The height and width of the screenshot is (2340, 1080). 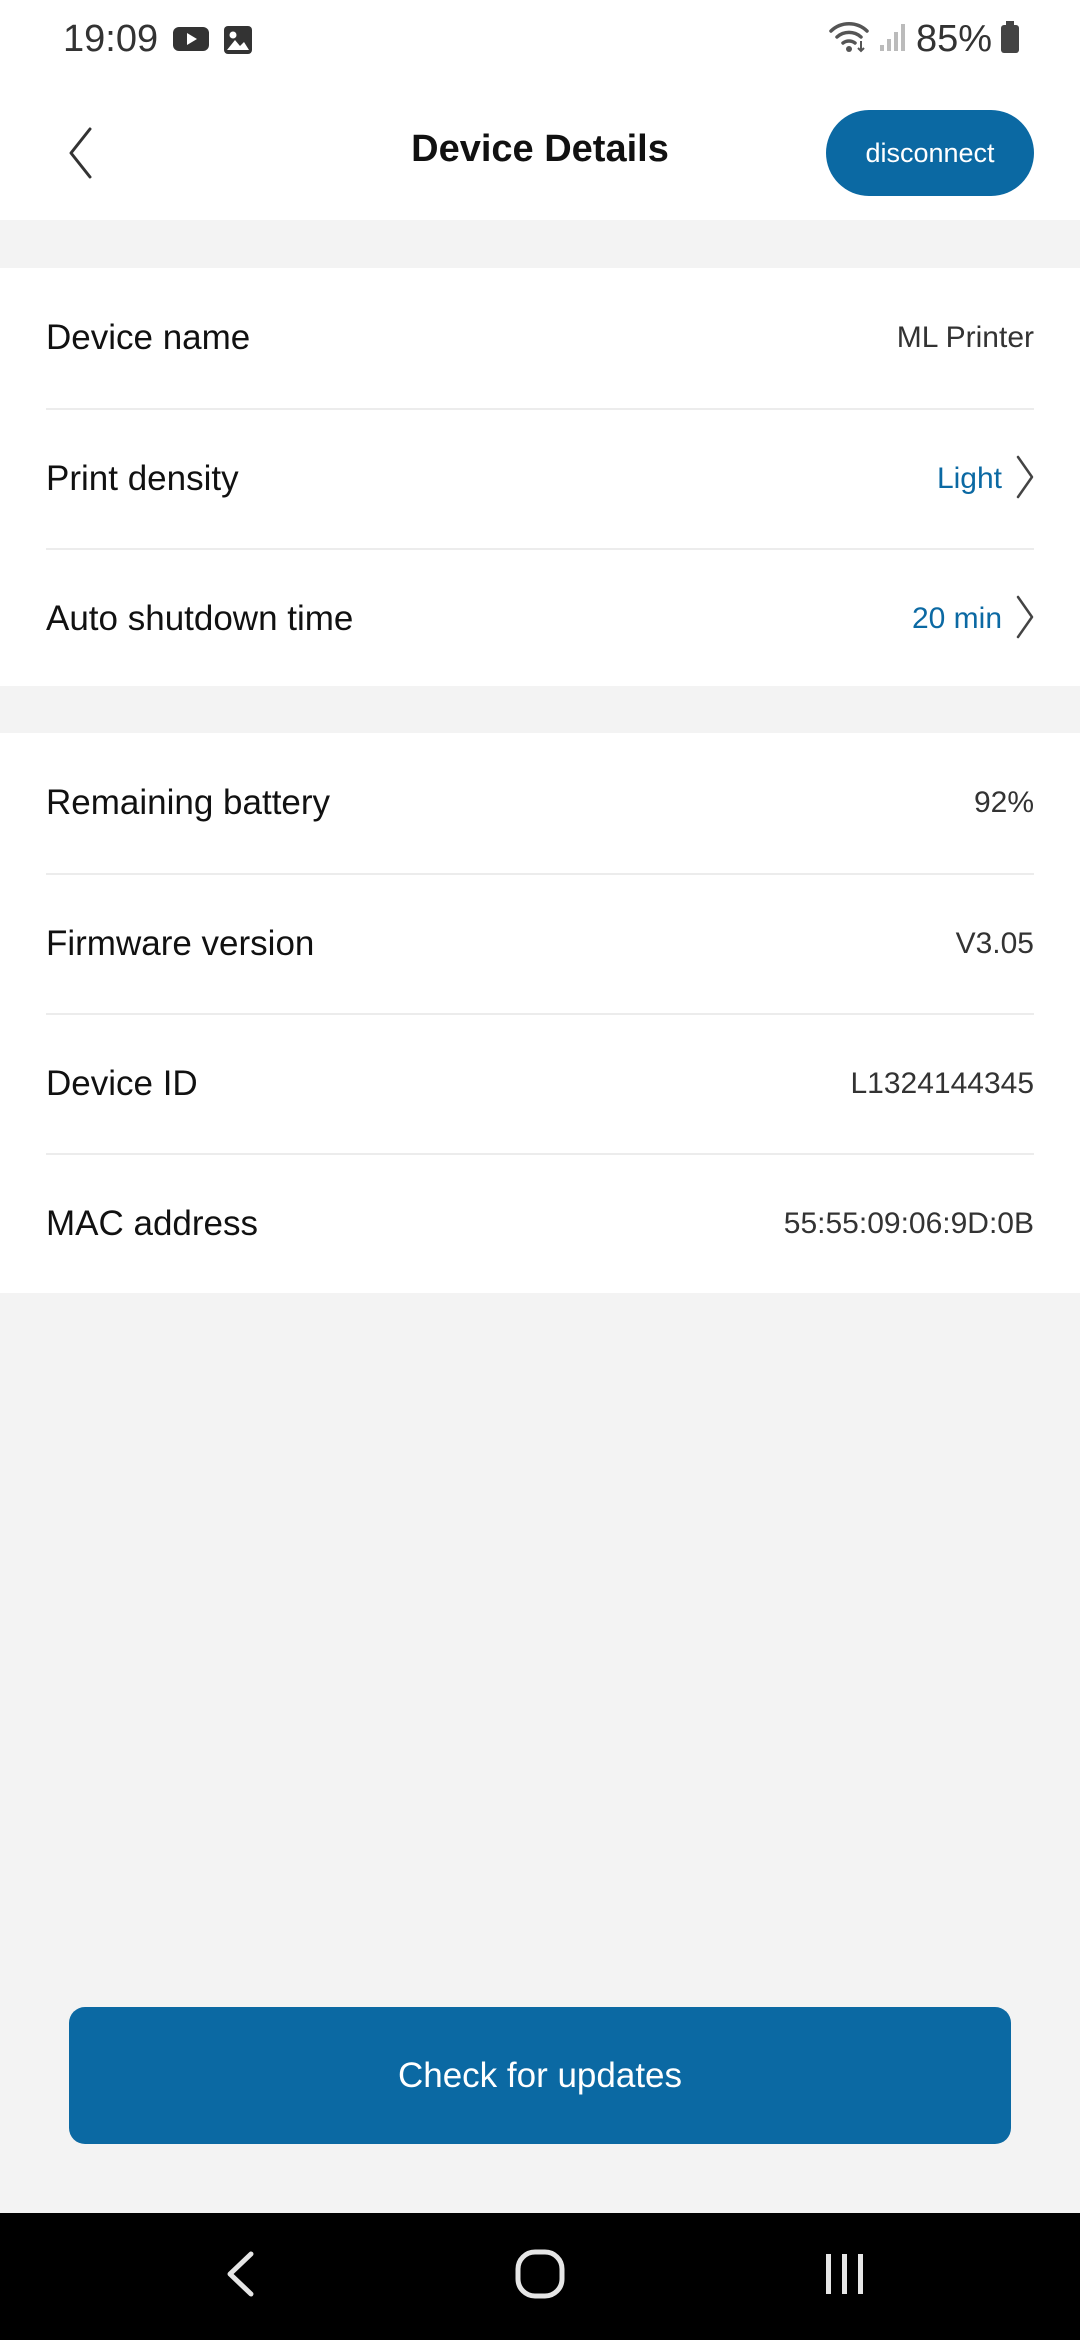 I want to click on firmware-version-value: V3.05, so click(x=994, y=943).